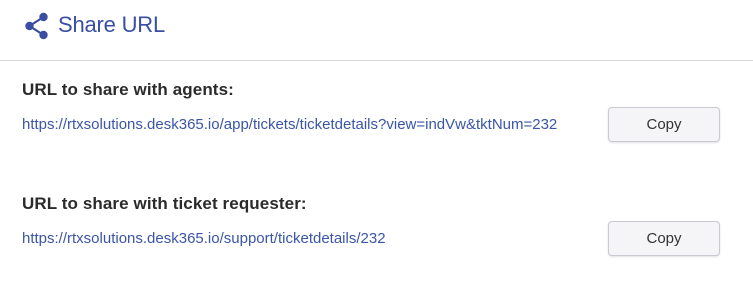 This screenshot has width=753, height=282. Describe the element at coordinates (36, 26) in the screenshot. I see `share-icon` at that location.